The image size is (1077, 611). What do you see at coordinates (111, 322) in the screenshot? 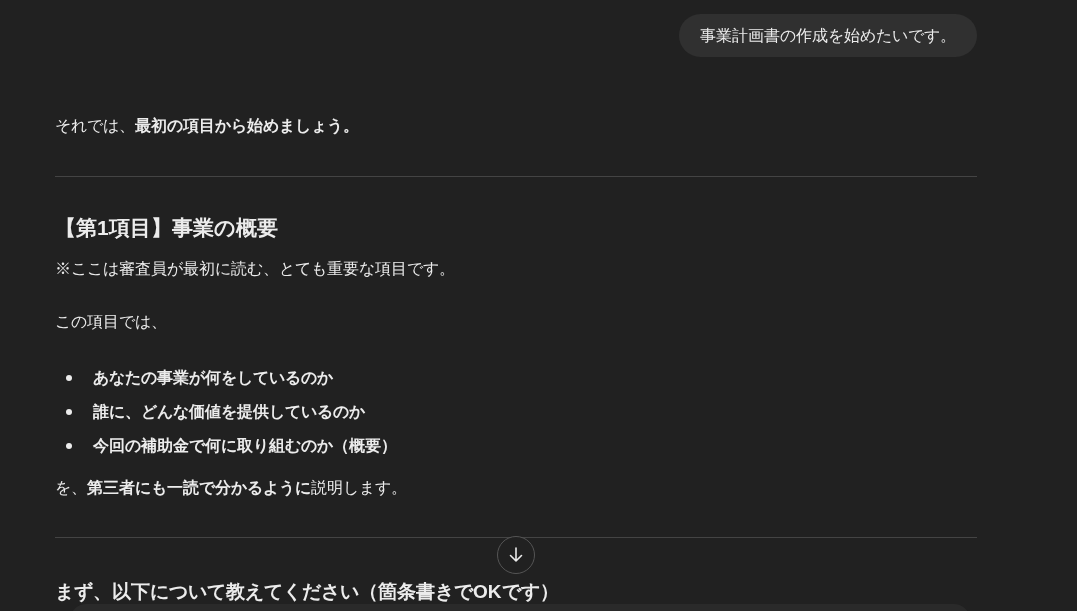
I see `lead-text: この項目では、` at bounding box center [111, 322].